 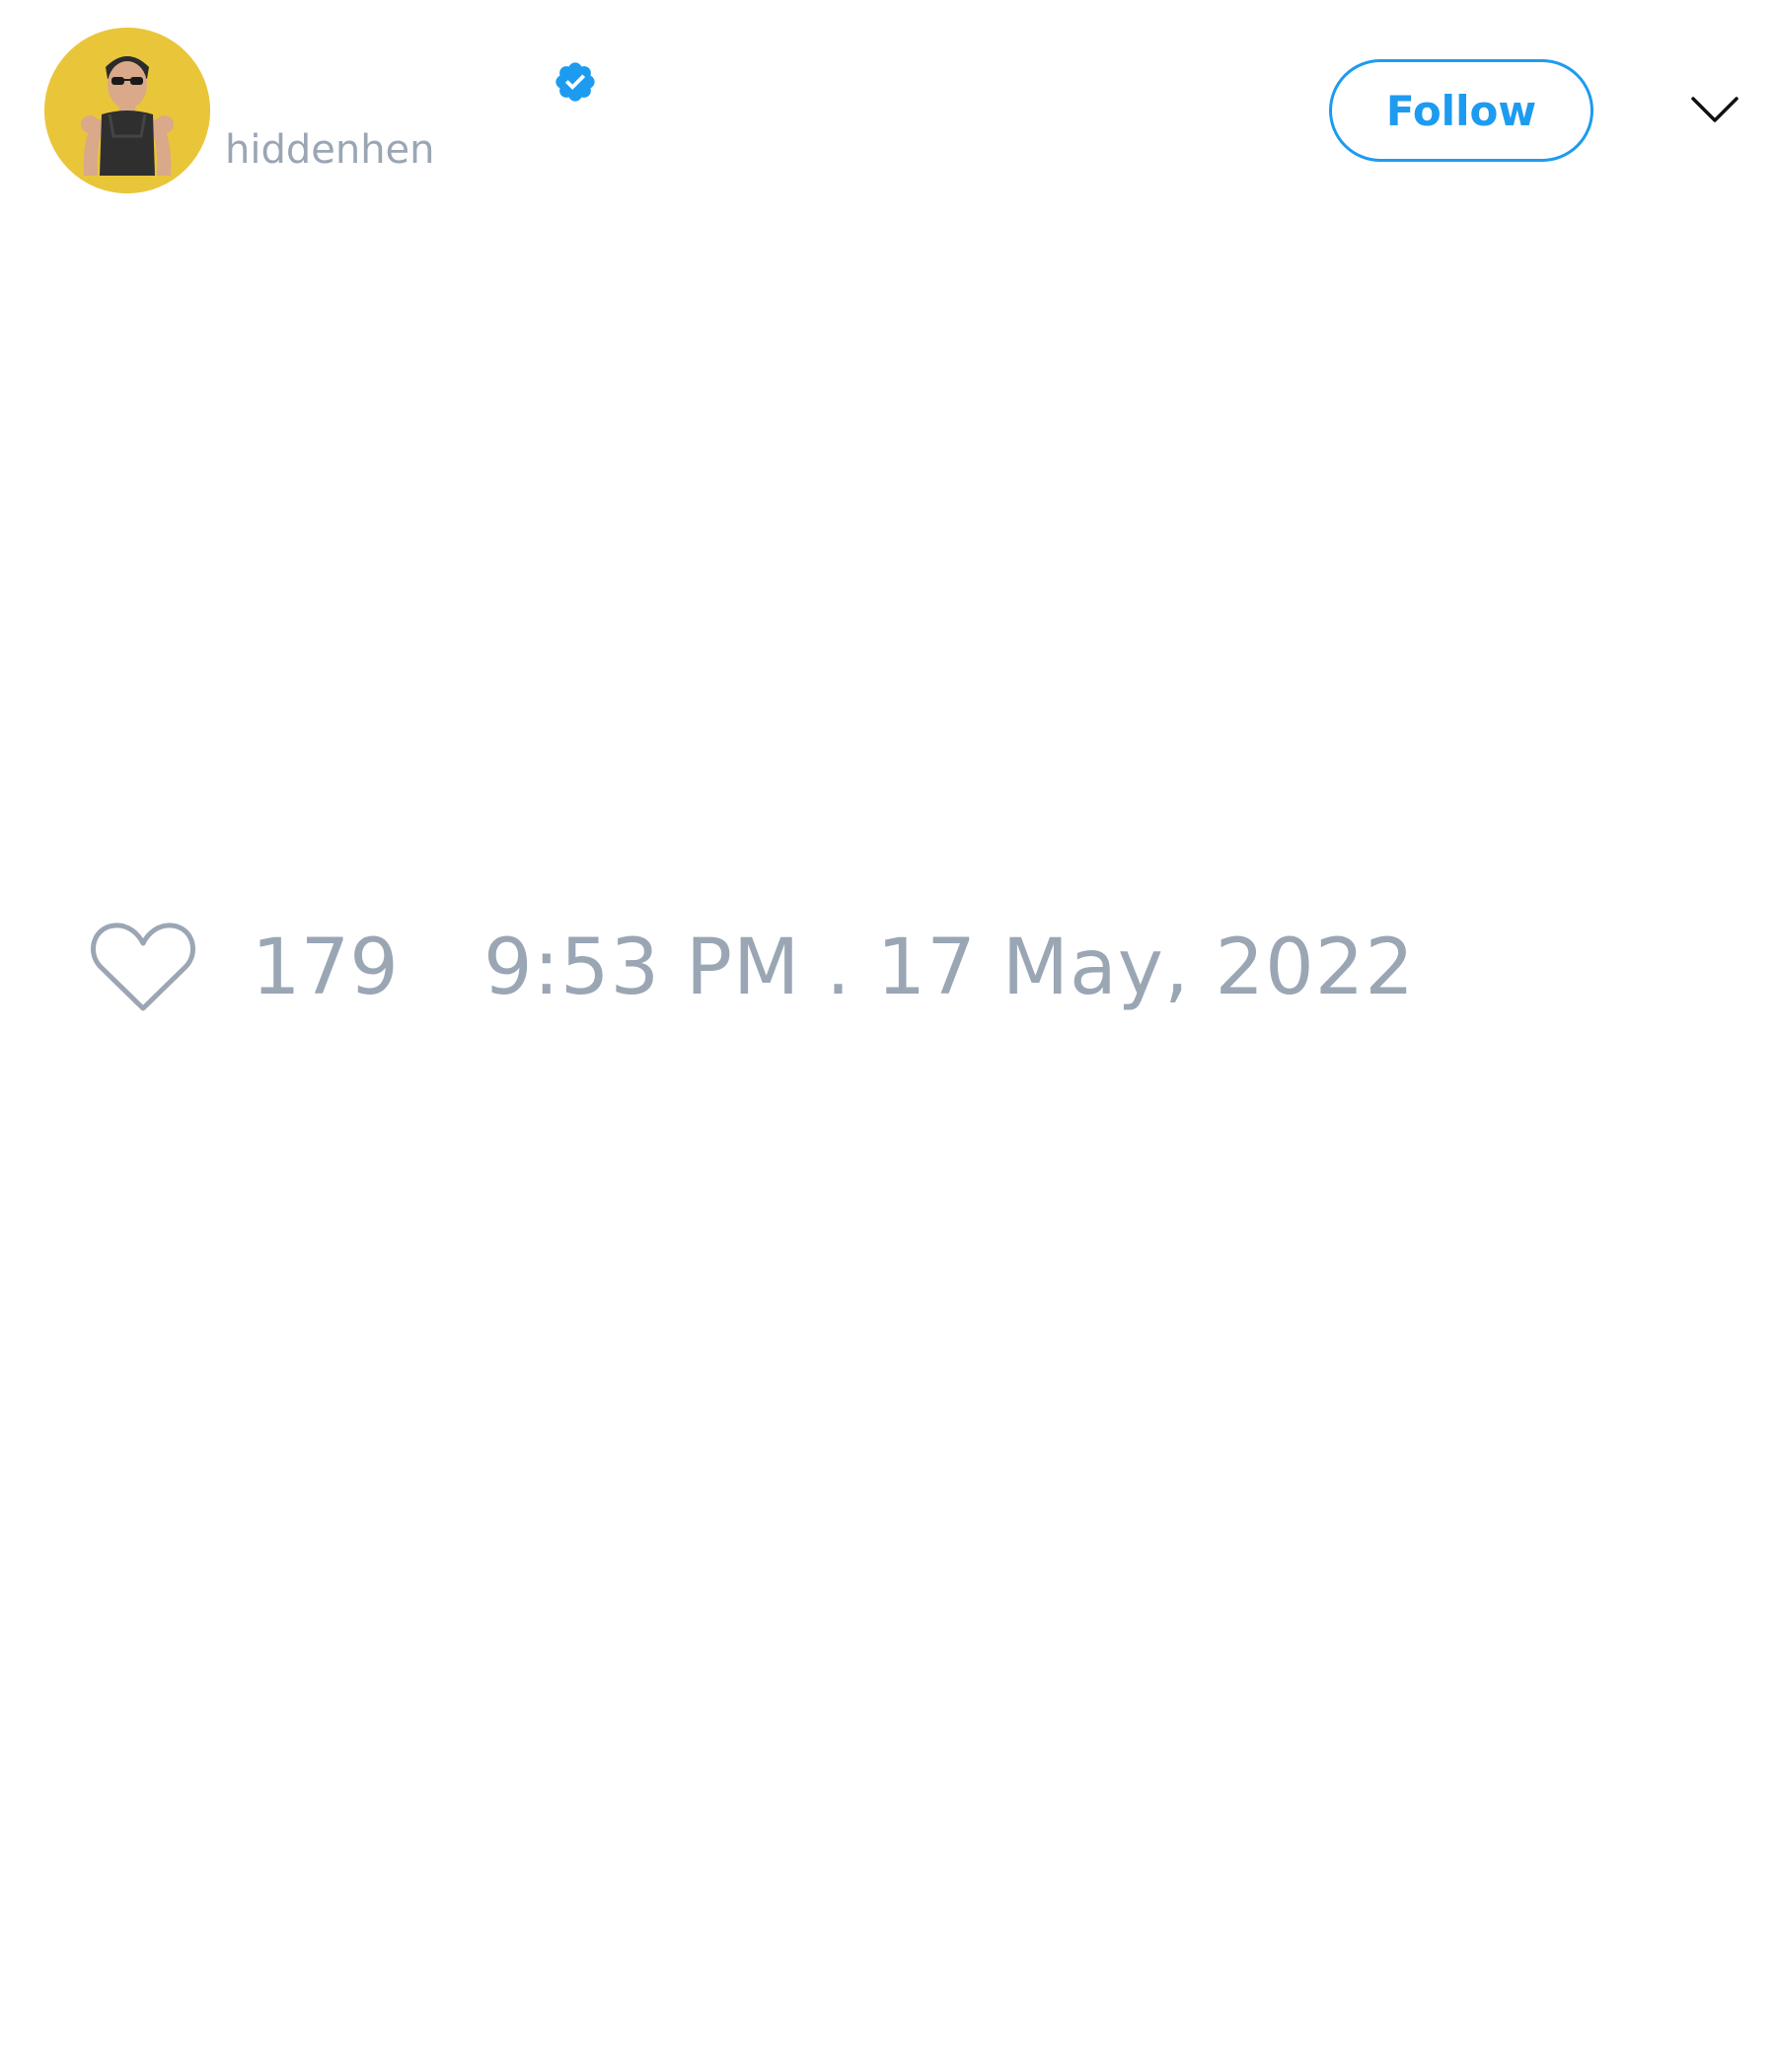 What do you see at coordinates (1461, 111) in the screenshot?
I see `follow-button: Follow` at bounding box center [1461, 111].